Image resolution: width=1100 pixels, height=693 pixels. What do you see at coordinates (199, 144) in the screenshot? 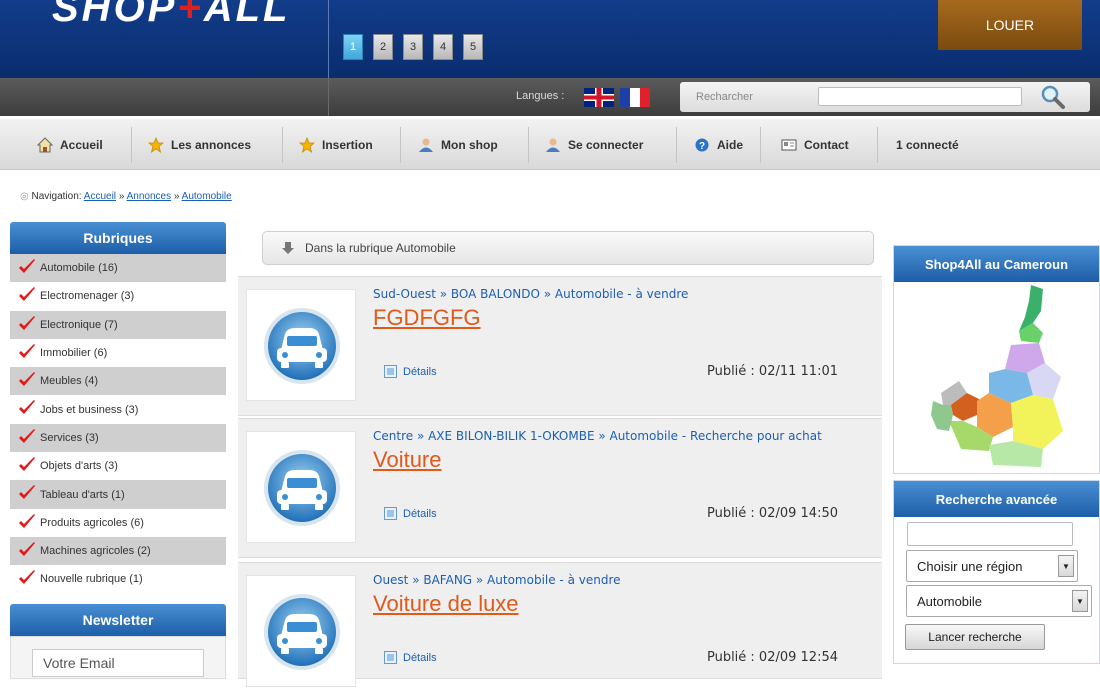
I see `nav-les-annonces: Les annonces` at bounding box center [199, 144].